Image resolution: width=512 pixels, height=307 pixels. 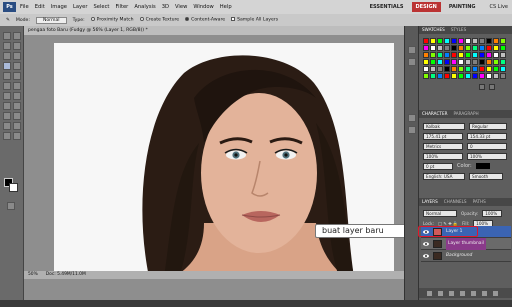 I want to click on kerning-field: Metrics, so click(x=443, y=146).